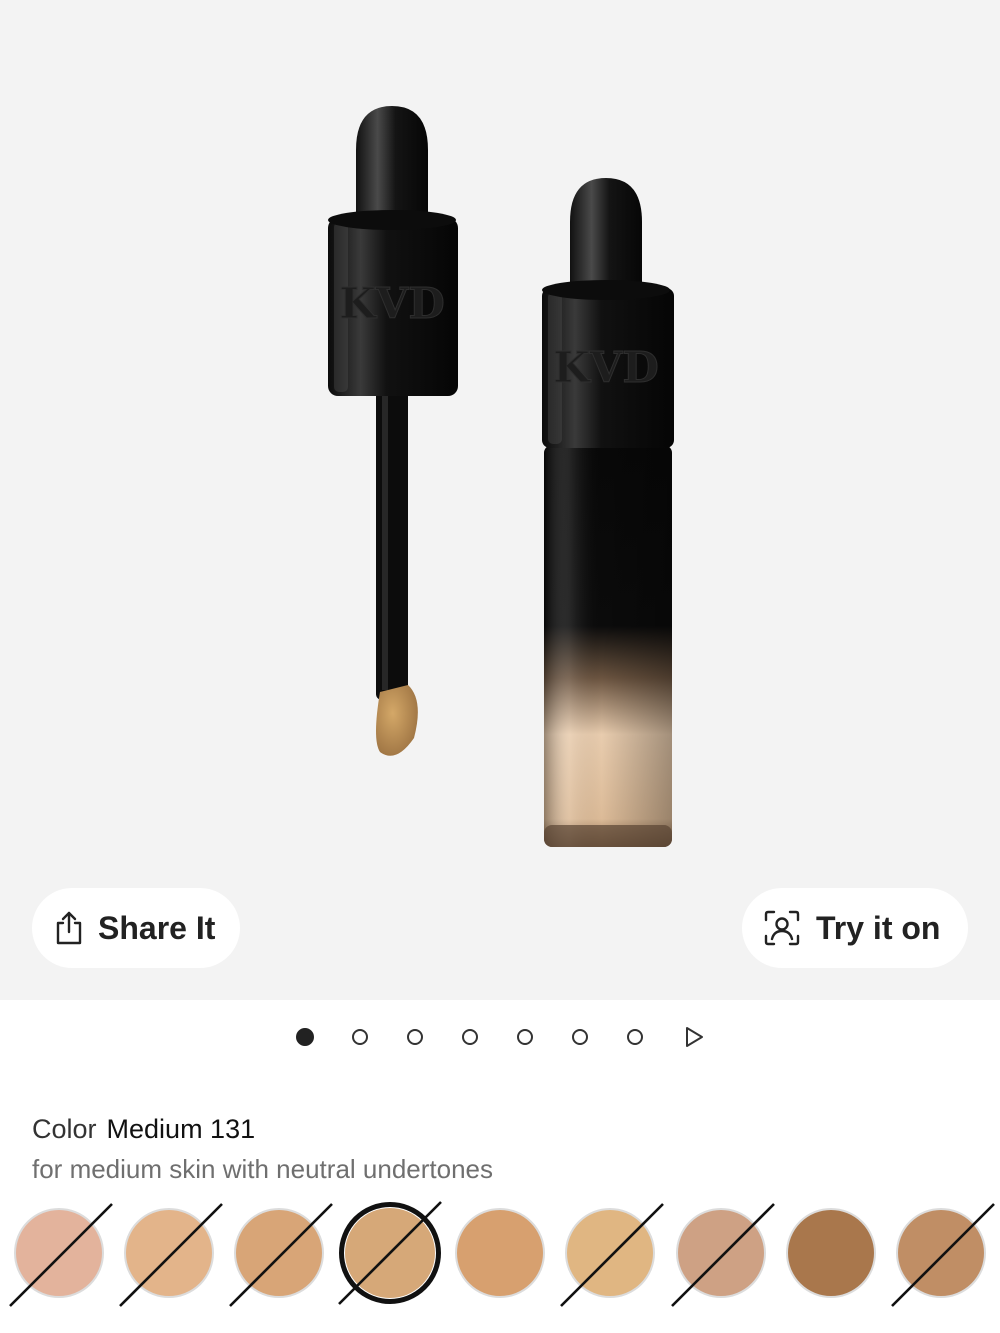  I want to click on carousel-indicators, so click(500, 1039).